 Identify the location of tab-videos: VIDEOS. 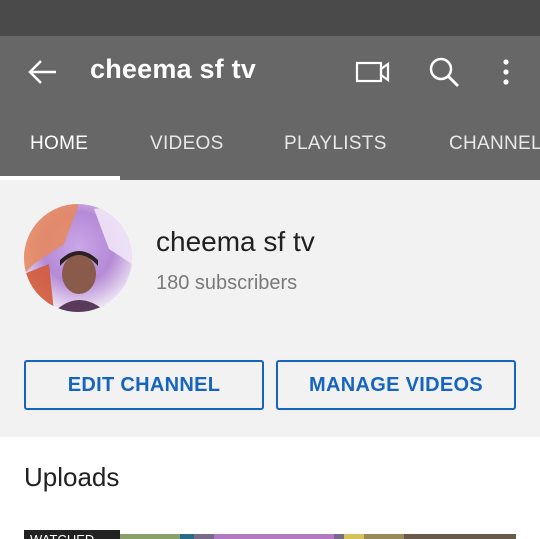
(187, 144).